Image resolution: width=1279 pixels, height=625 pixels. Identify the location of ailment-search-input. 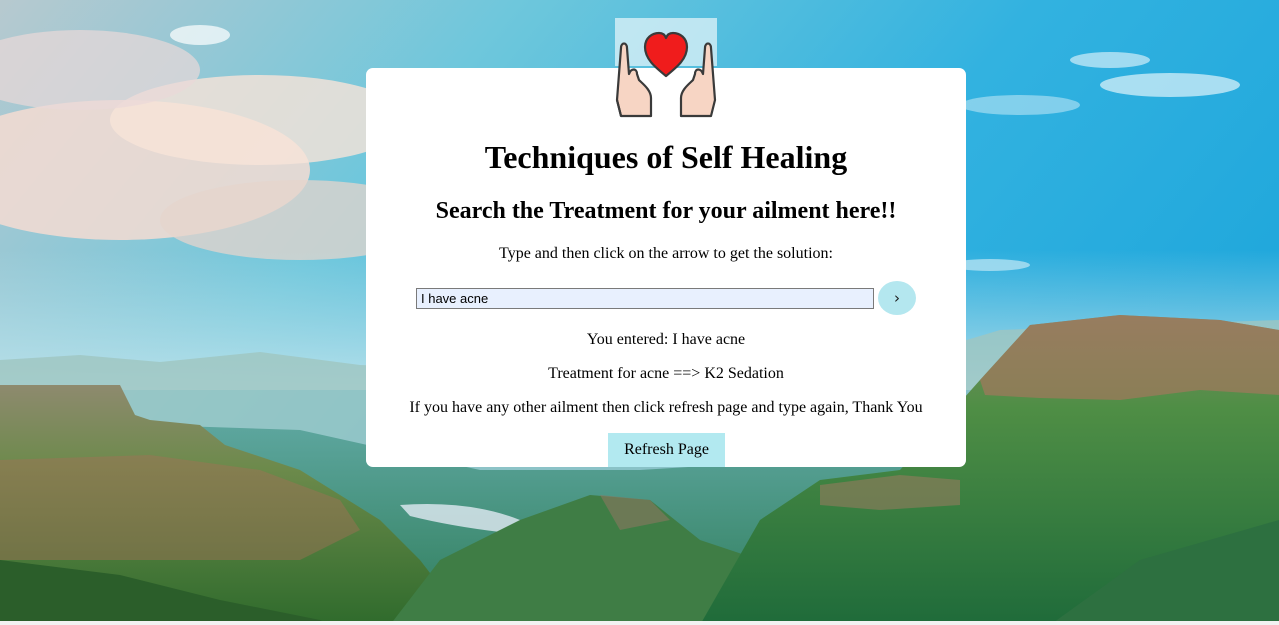
(645, 298).